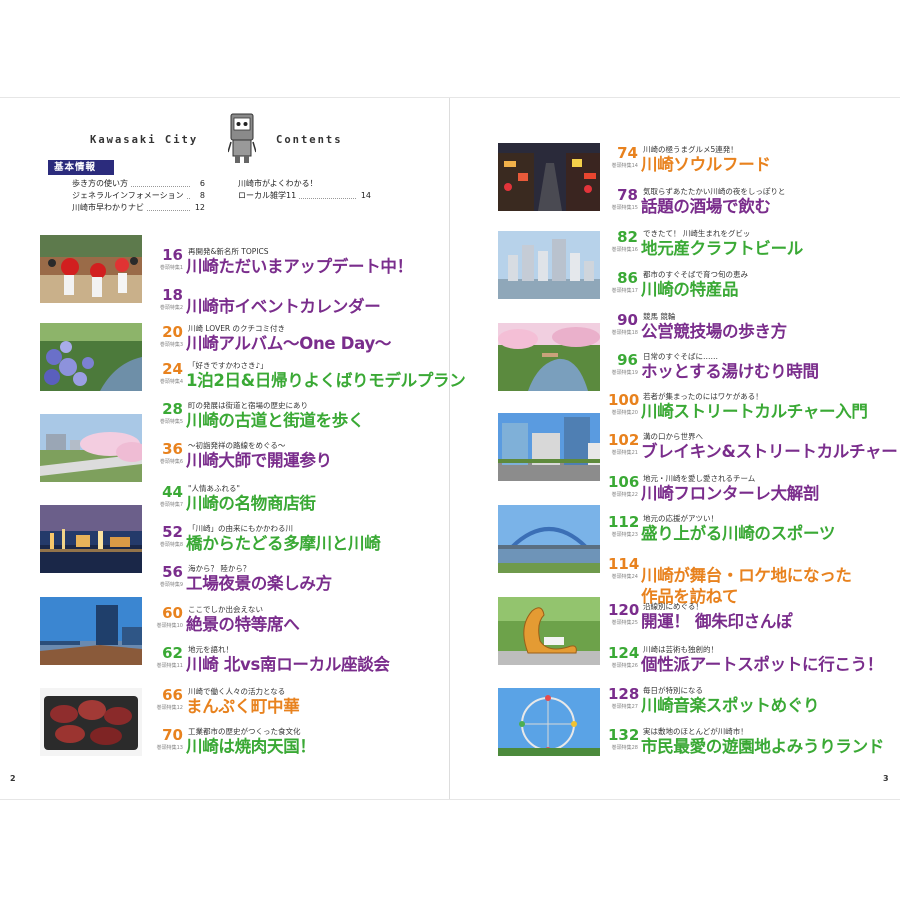  What do you see at coordinates (289, 343) in the screenshot?
I see `entry-title: 川崎アルバム〜One Day〜` at bounding box center [289, 343].